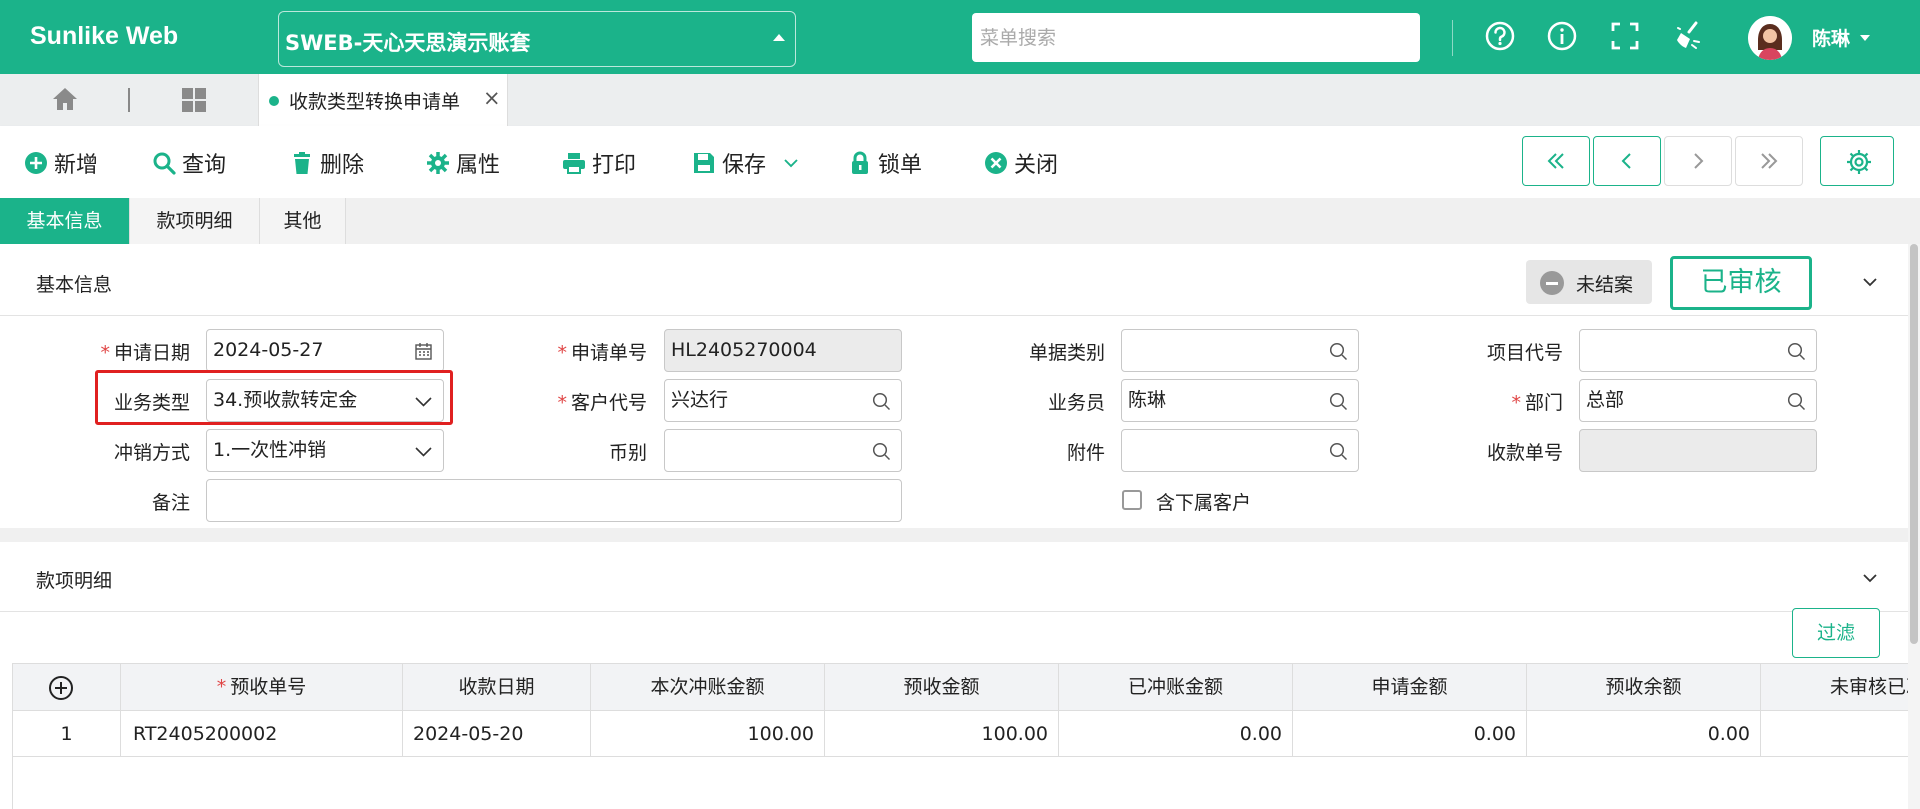  What do you see at coordinates (783, 400) in the screenshot?
I see `customer-code-field: 兴达行` at bounding box center [783, 400].